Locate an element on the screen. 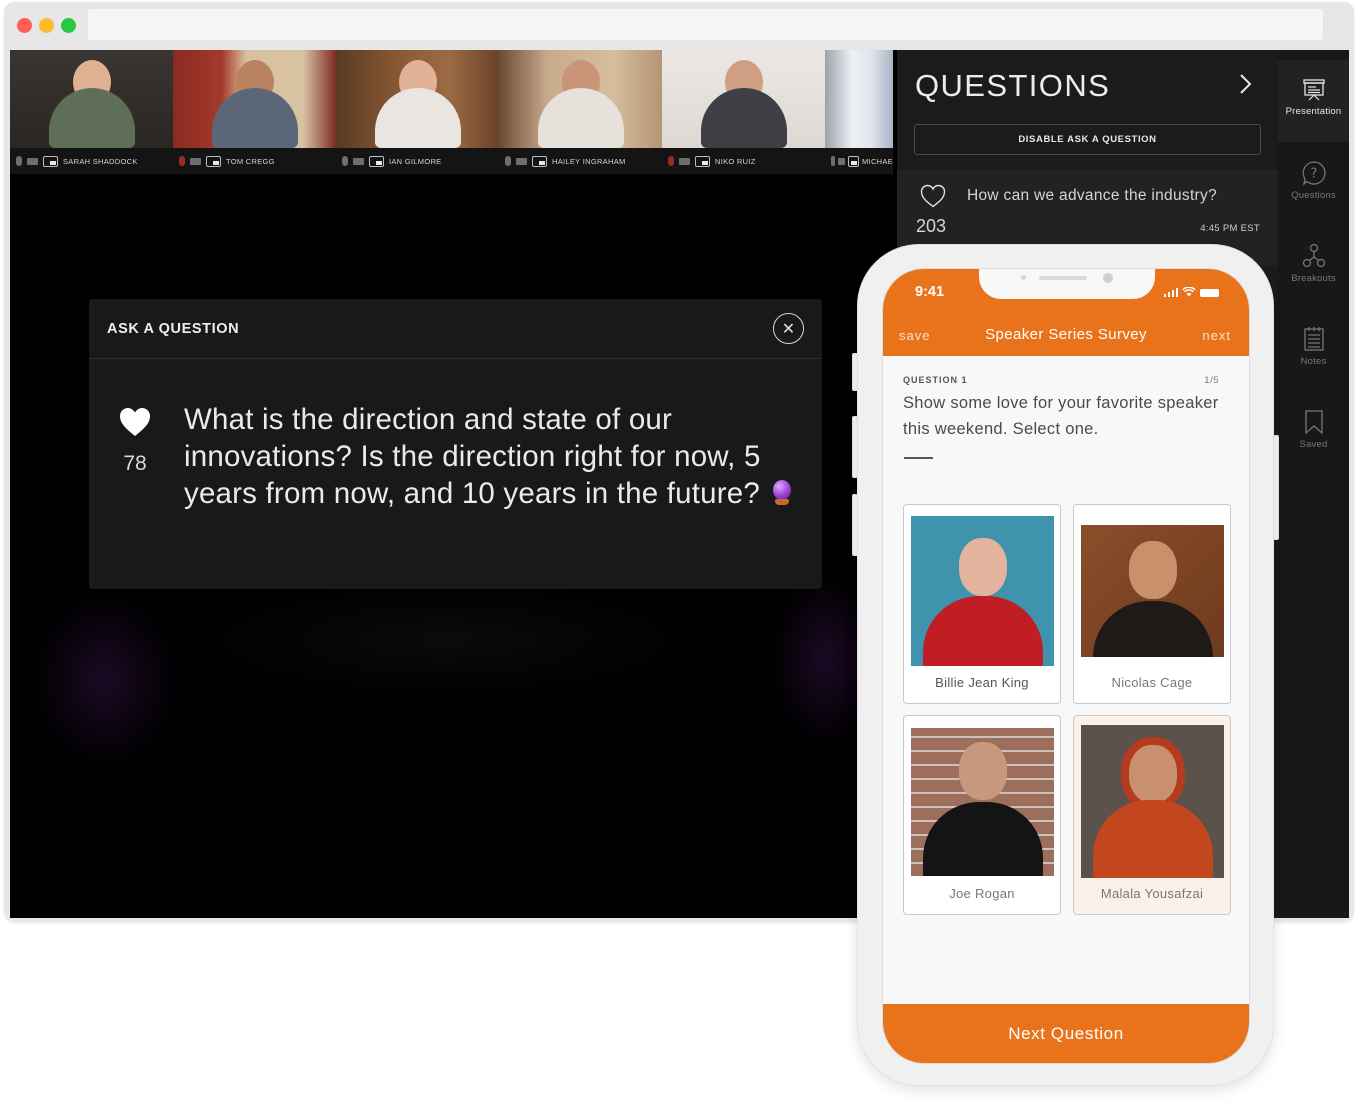 The image size is (1356, 1107). divider is located at coordinates (918, 458).